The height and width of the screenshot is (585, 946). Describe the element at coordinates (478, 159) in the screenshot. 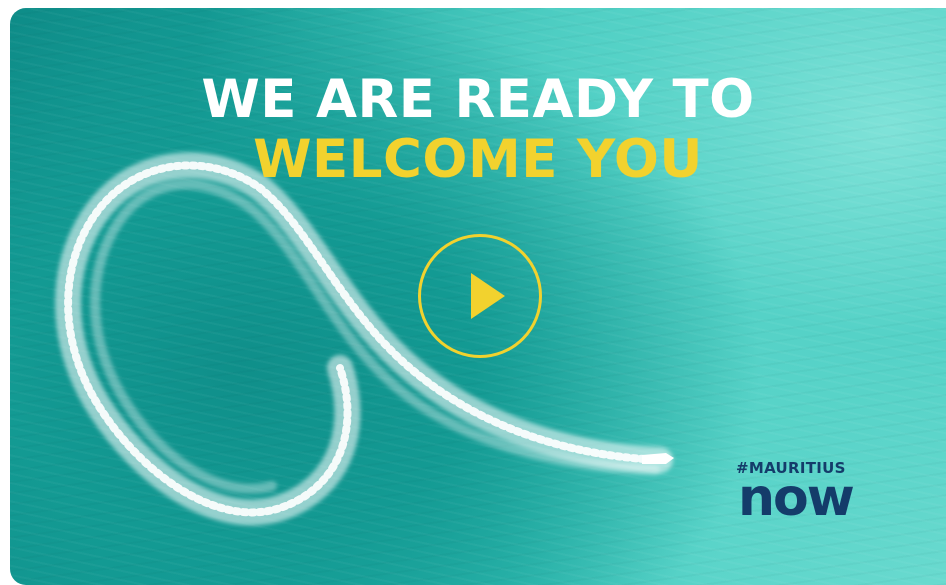

I see `headline-line-2: WELCOME YOU` at that location.